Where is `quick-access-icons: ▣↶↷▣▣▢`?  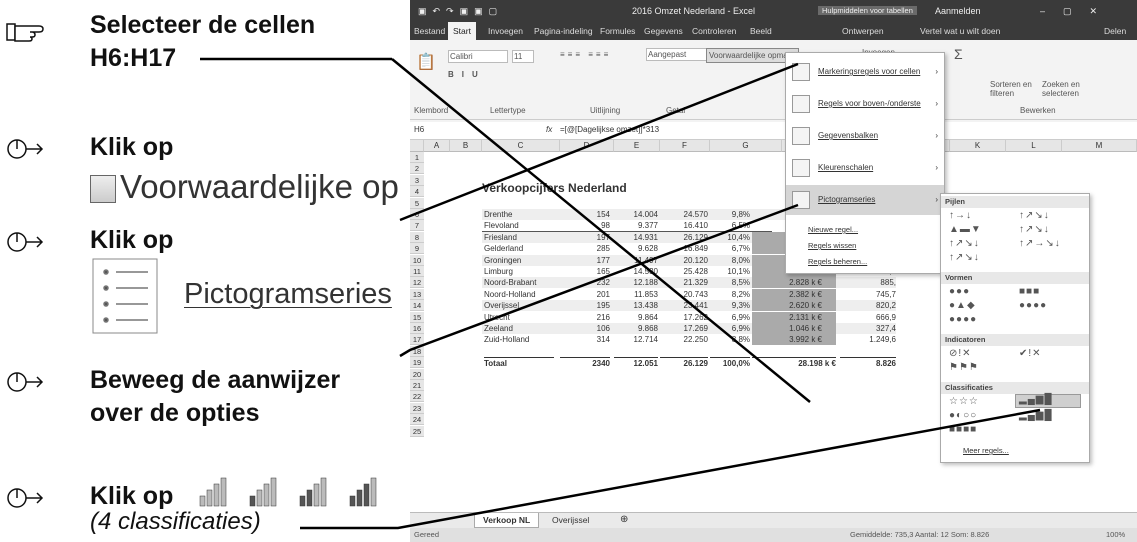 quick-access-icons: ▣↶↷▣▣▢ is located at coordinates (460, 11).